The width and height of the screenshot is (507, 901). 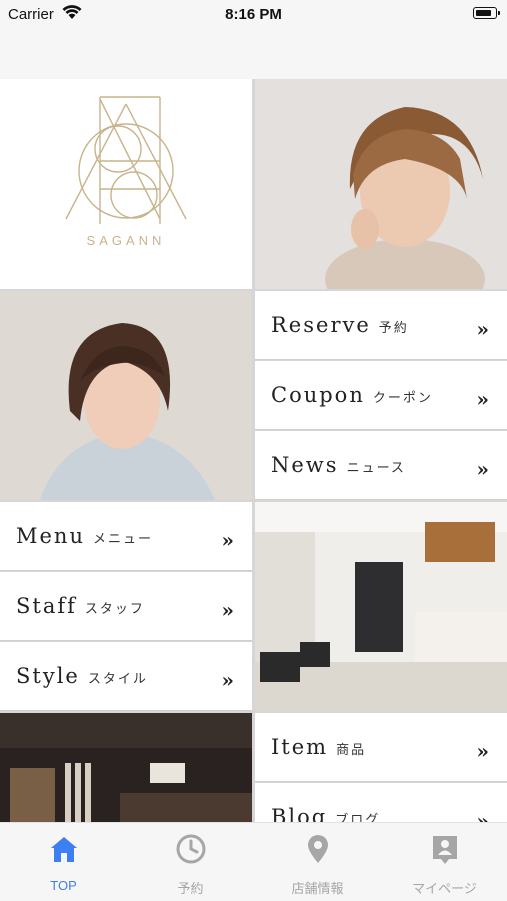 I want to click on map-pin-icon, so click(x=318, y=851).